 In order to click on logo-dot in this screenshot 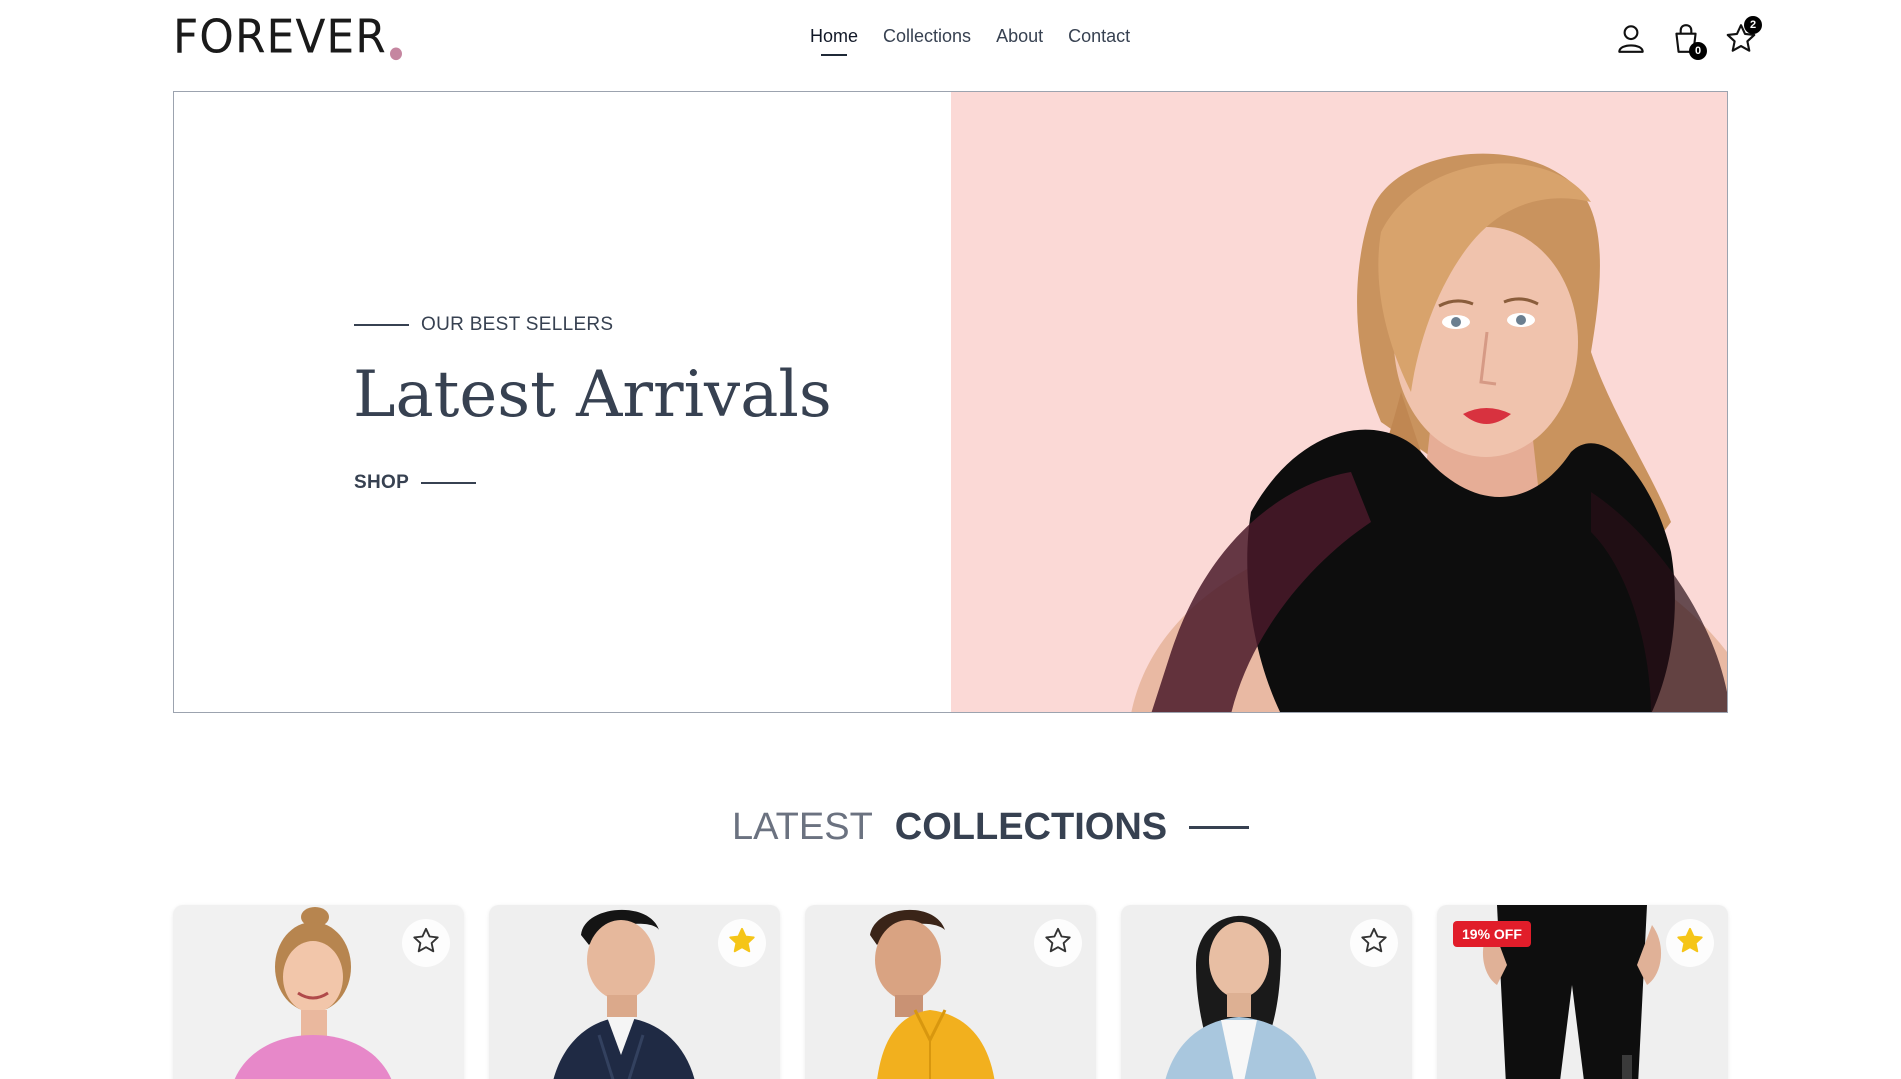, I will do `click(395, 54)`.